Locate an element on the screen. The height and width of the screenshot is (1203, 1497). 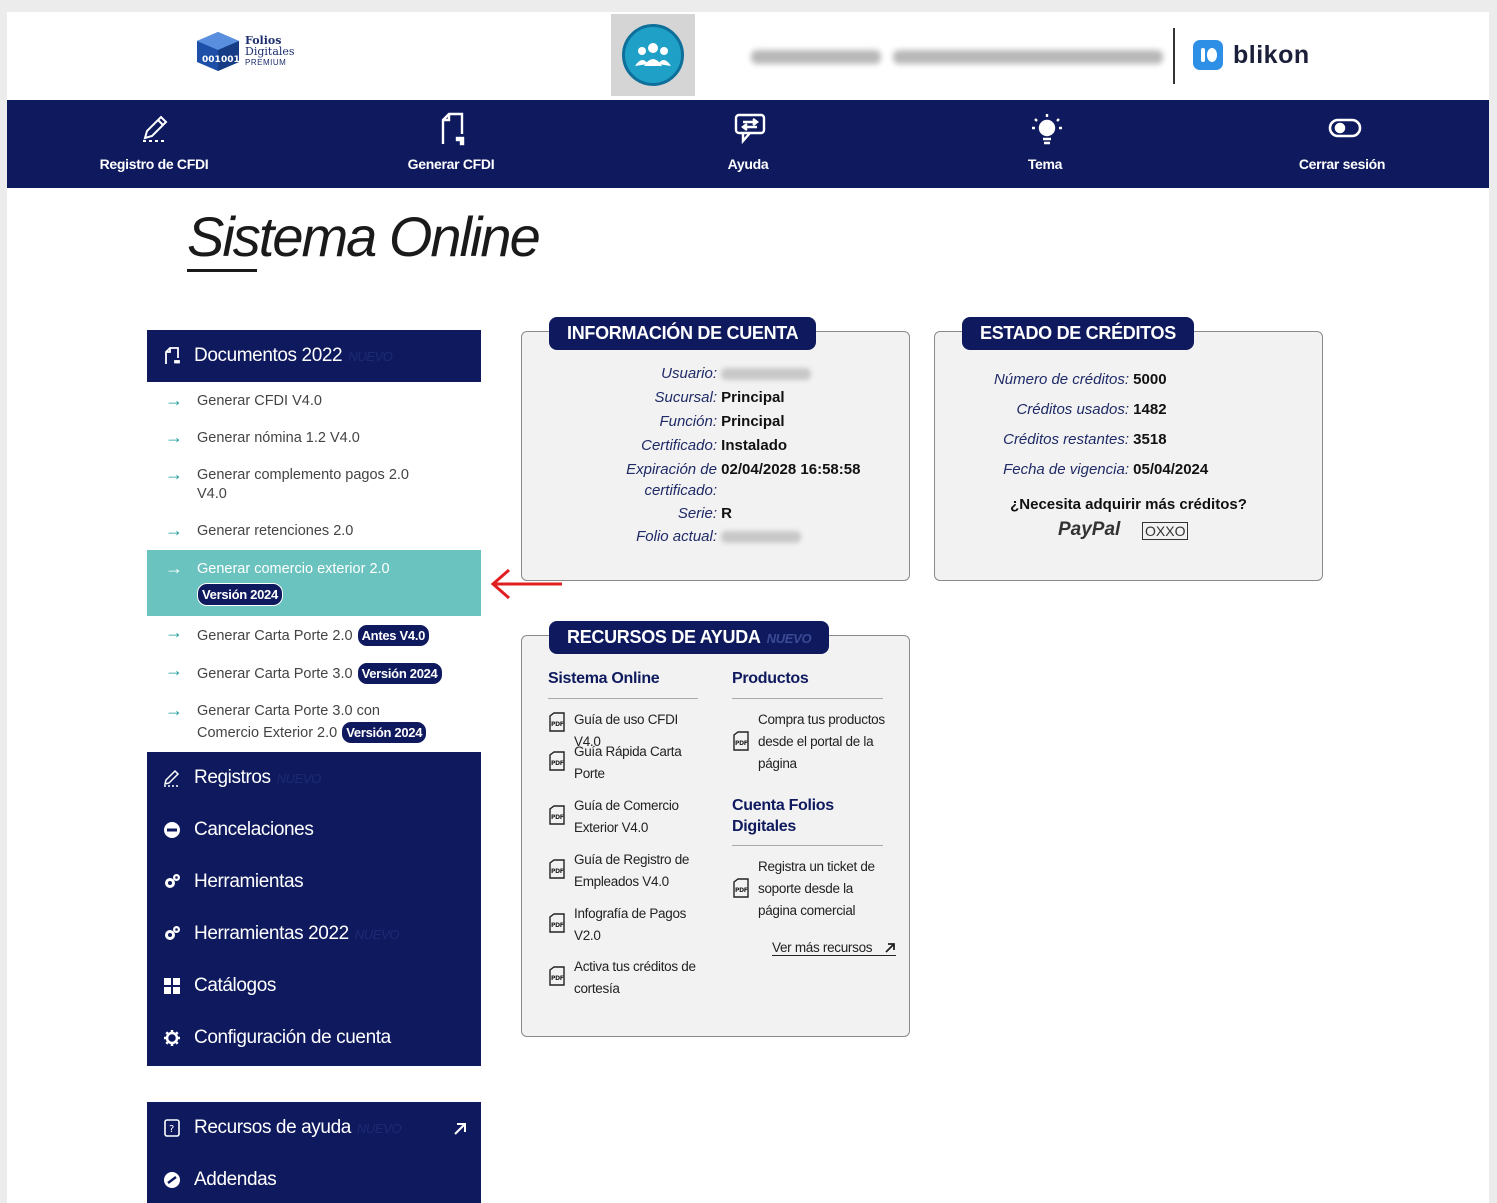
version-badge: Versión 2024 is located at coordinates (384, 732).